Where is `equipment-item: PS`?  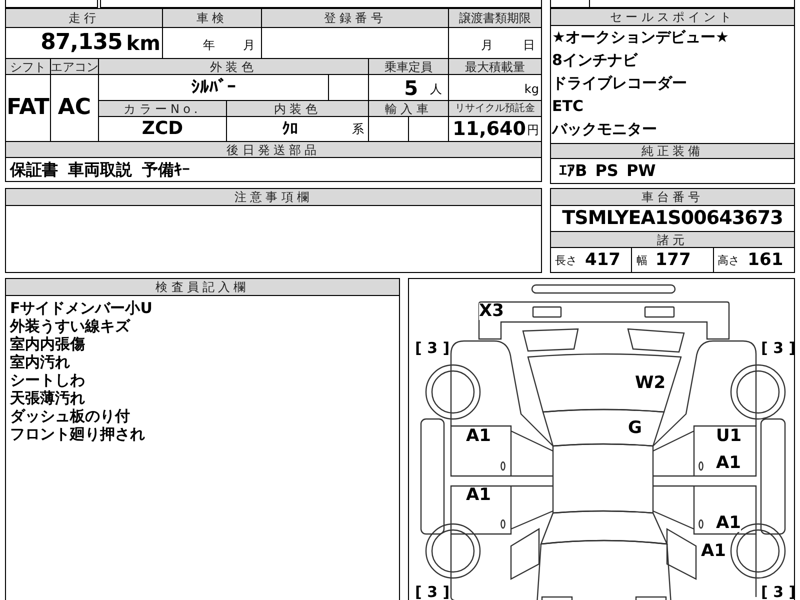
equipment-item: PS is located at coordinates (606, 171).